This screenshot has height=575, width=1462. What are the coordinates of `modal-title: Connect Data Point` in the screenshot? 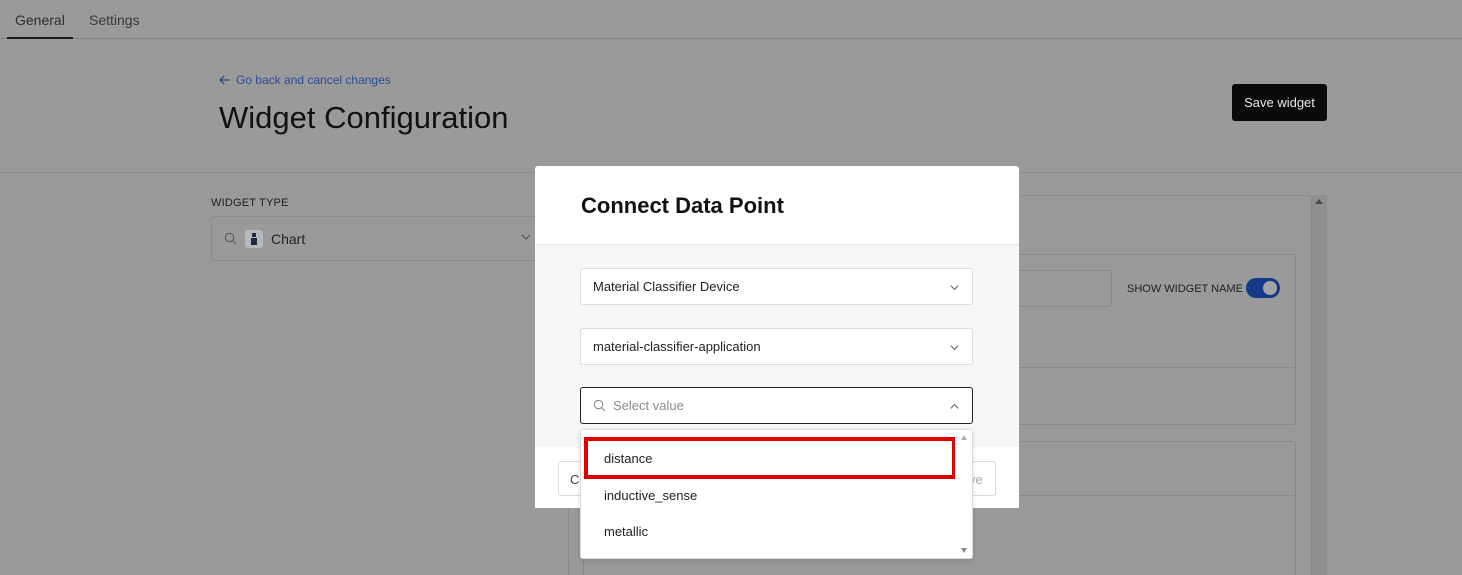 It's located at (682, 205).